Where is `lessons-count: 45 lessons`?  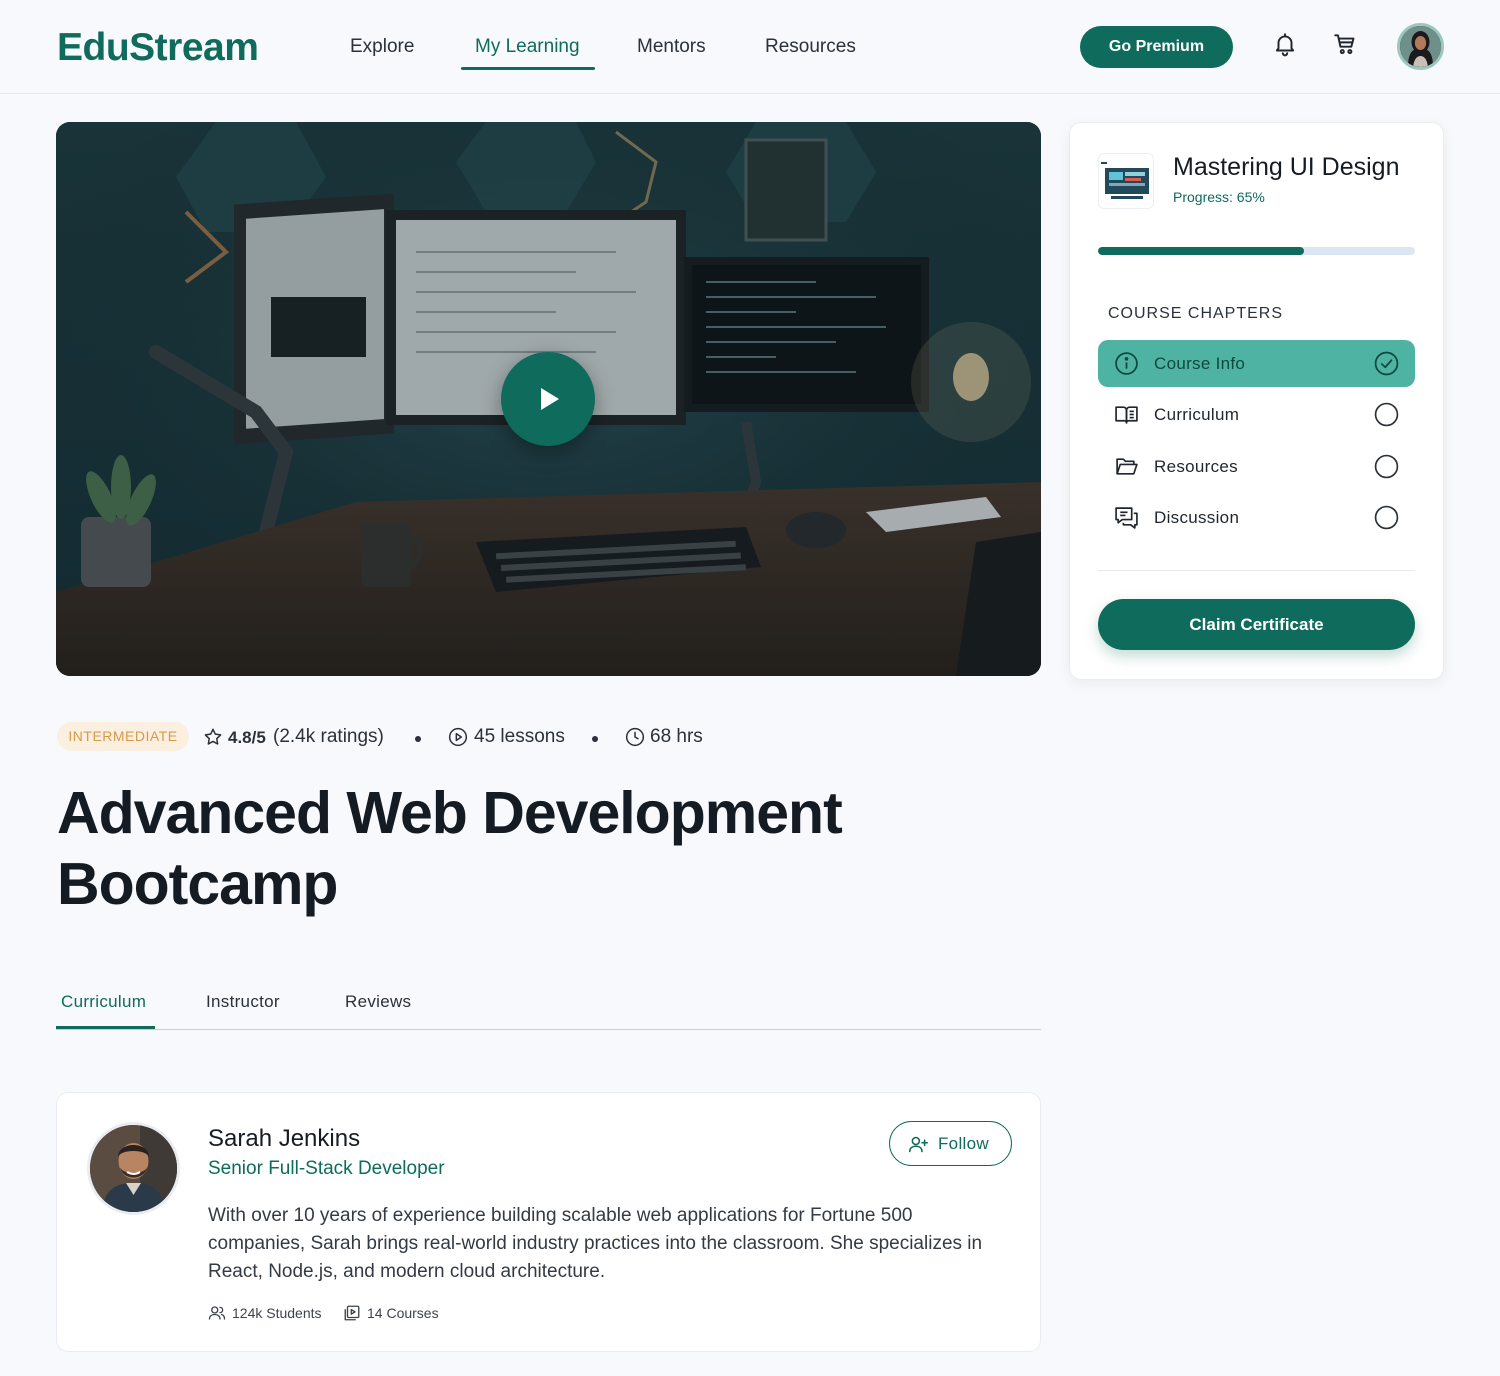 lessons-count: 45 lessons is located at coordinates (519, 736).